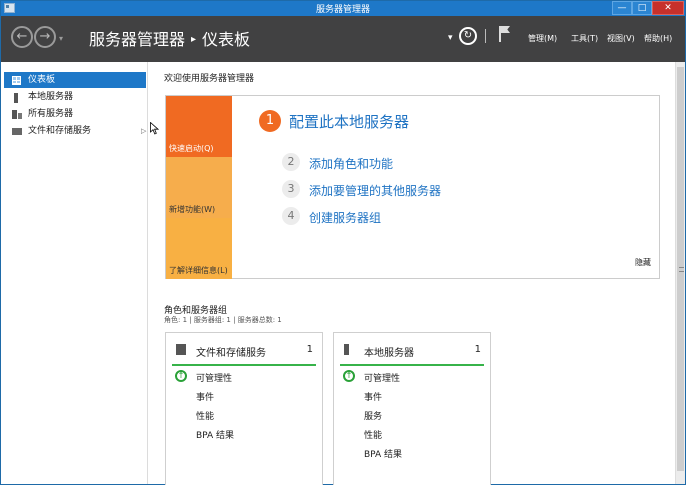 Image resolution: width=686 pixels, height=485 pixels. I want to click on scroll-grip-icon, so click(681, 269).